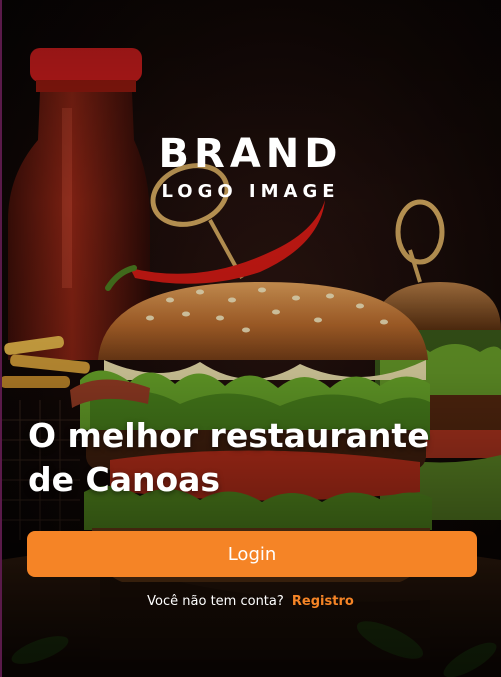  Describe the element at coordinates (250, 191) in the screenshot. I see `brand-subtitle: LOGO IMAGE` at that location.